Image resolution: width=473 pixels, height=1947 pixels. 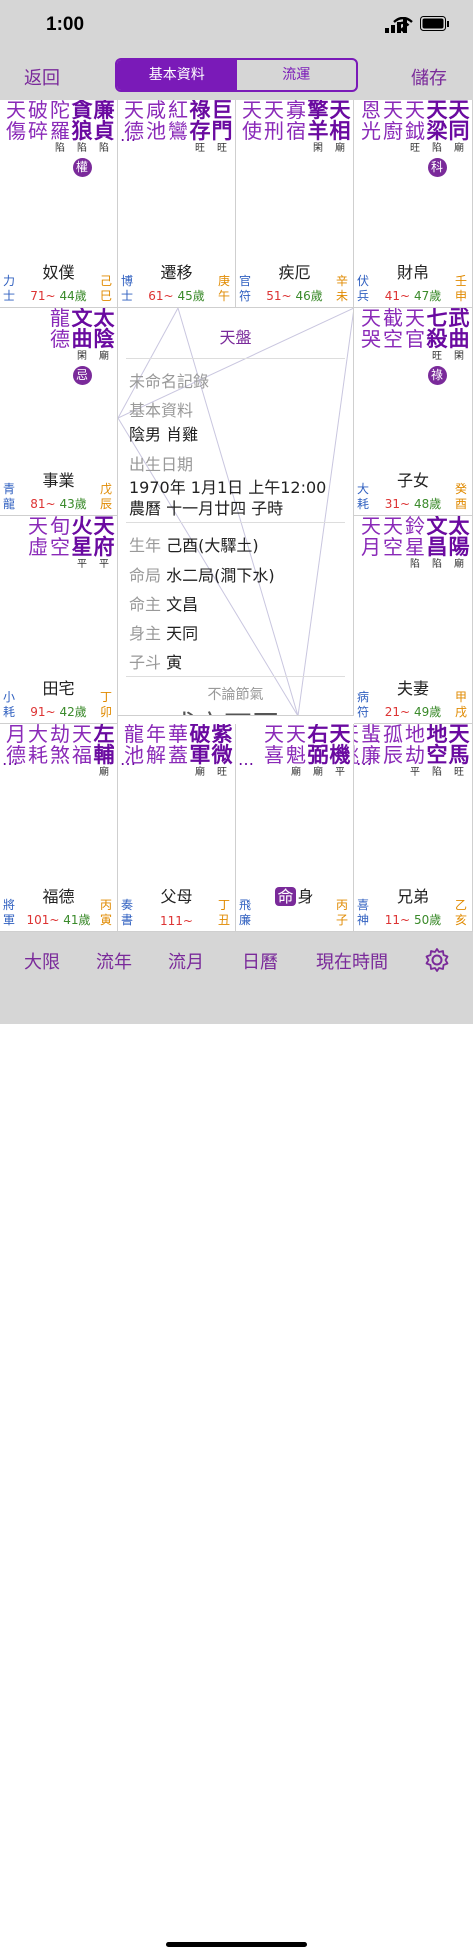 I want to click on palace-cell: 天機平右弼廟天魁廟天喜… 命身 飛廉 丙子, so click(x=295, y=828).